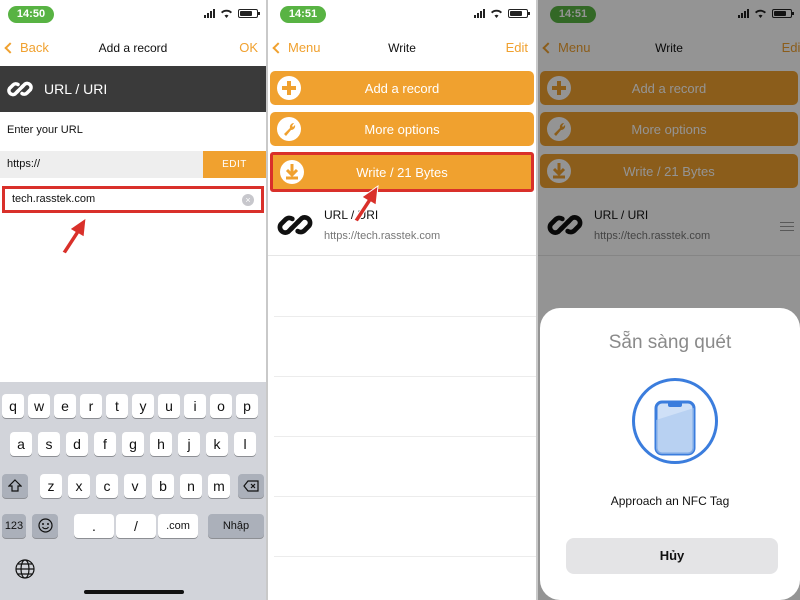 This screenshot has height=600, width=800. I want to click on key-d: d, so click(77, 444).